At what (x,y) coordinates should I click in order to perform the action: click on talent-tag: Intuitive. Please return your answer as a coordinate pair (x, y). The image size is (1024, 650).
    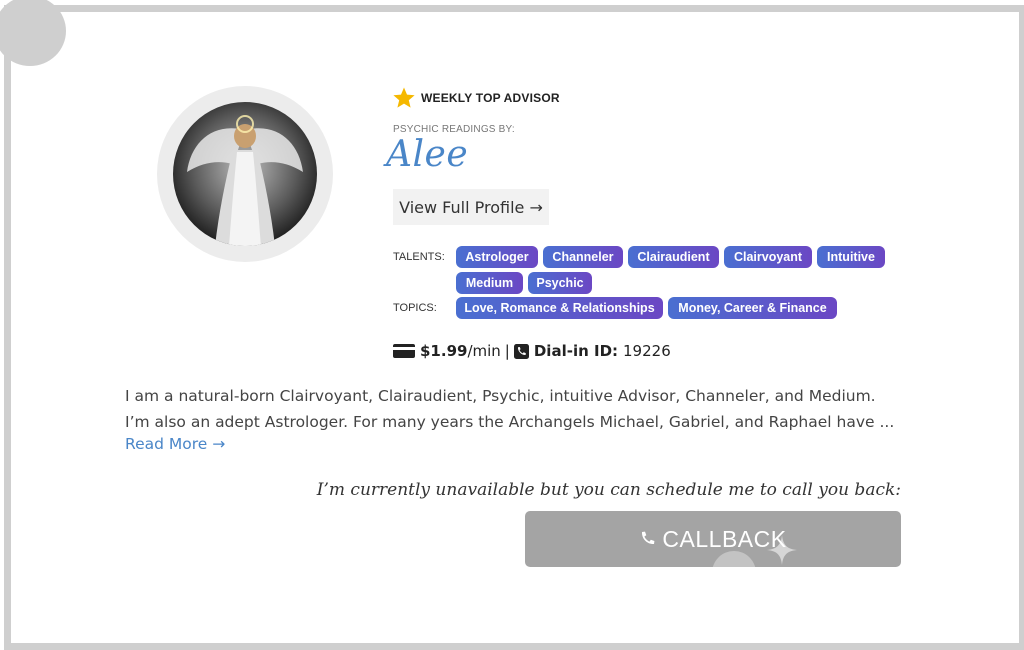
    Looking at the image, I should click on (851, 257).